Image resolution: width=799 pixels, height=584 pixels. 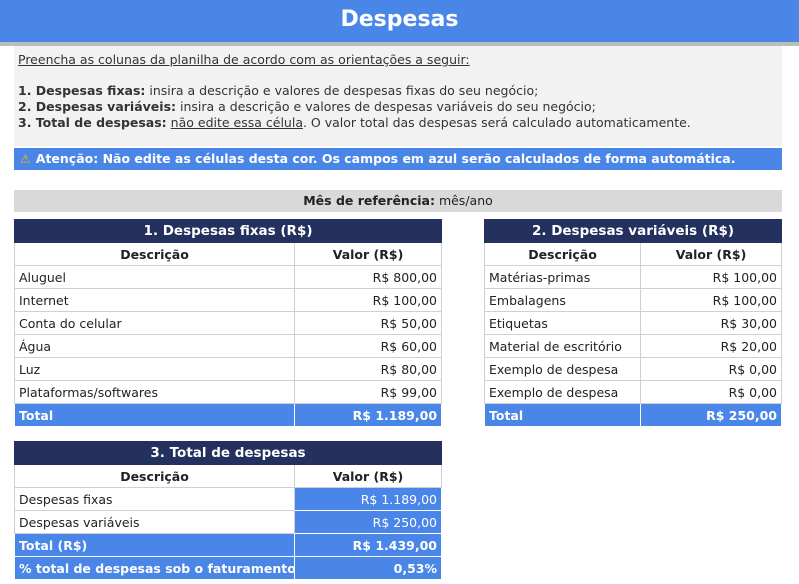 I want to click on value-cell: R$ 30,00, so click(x=711, y=323).